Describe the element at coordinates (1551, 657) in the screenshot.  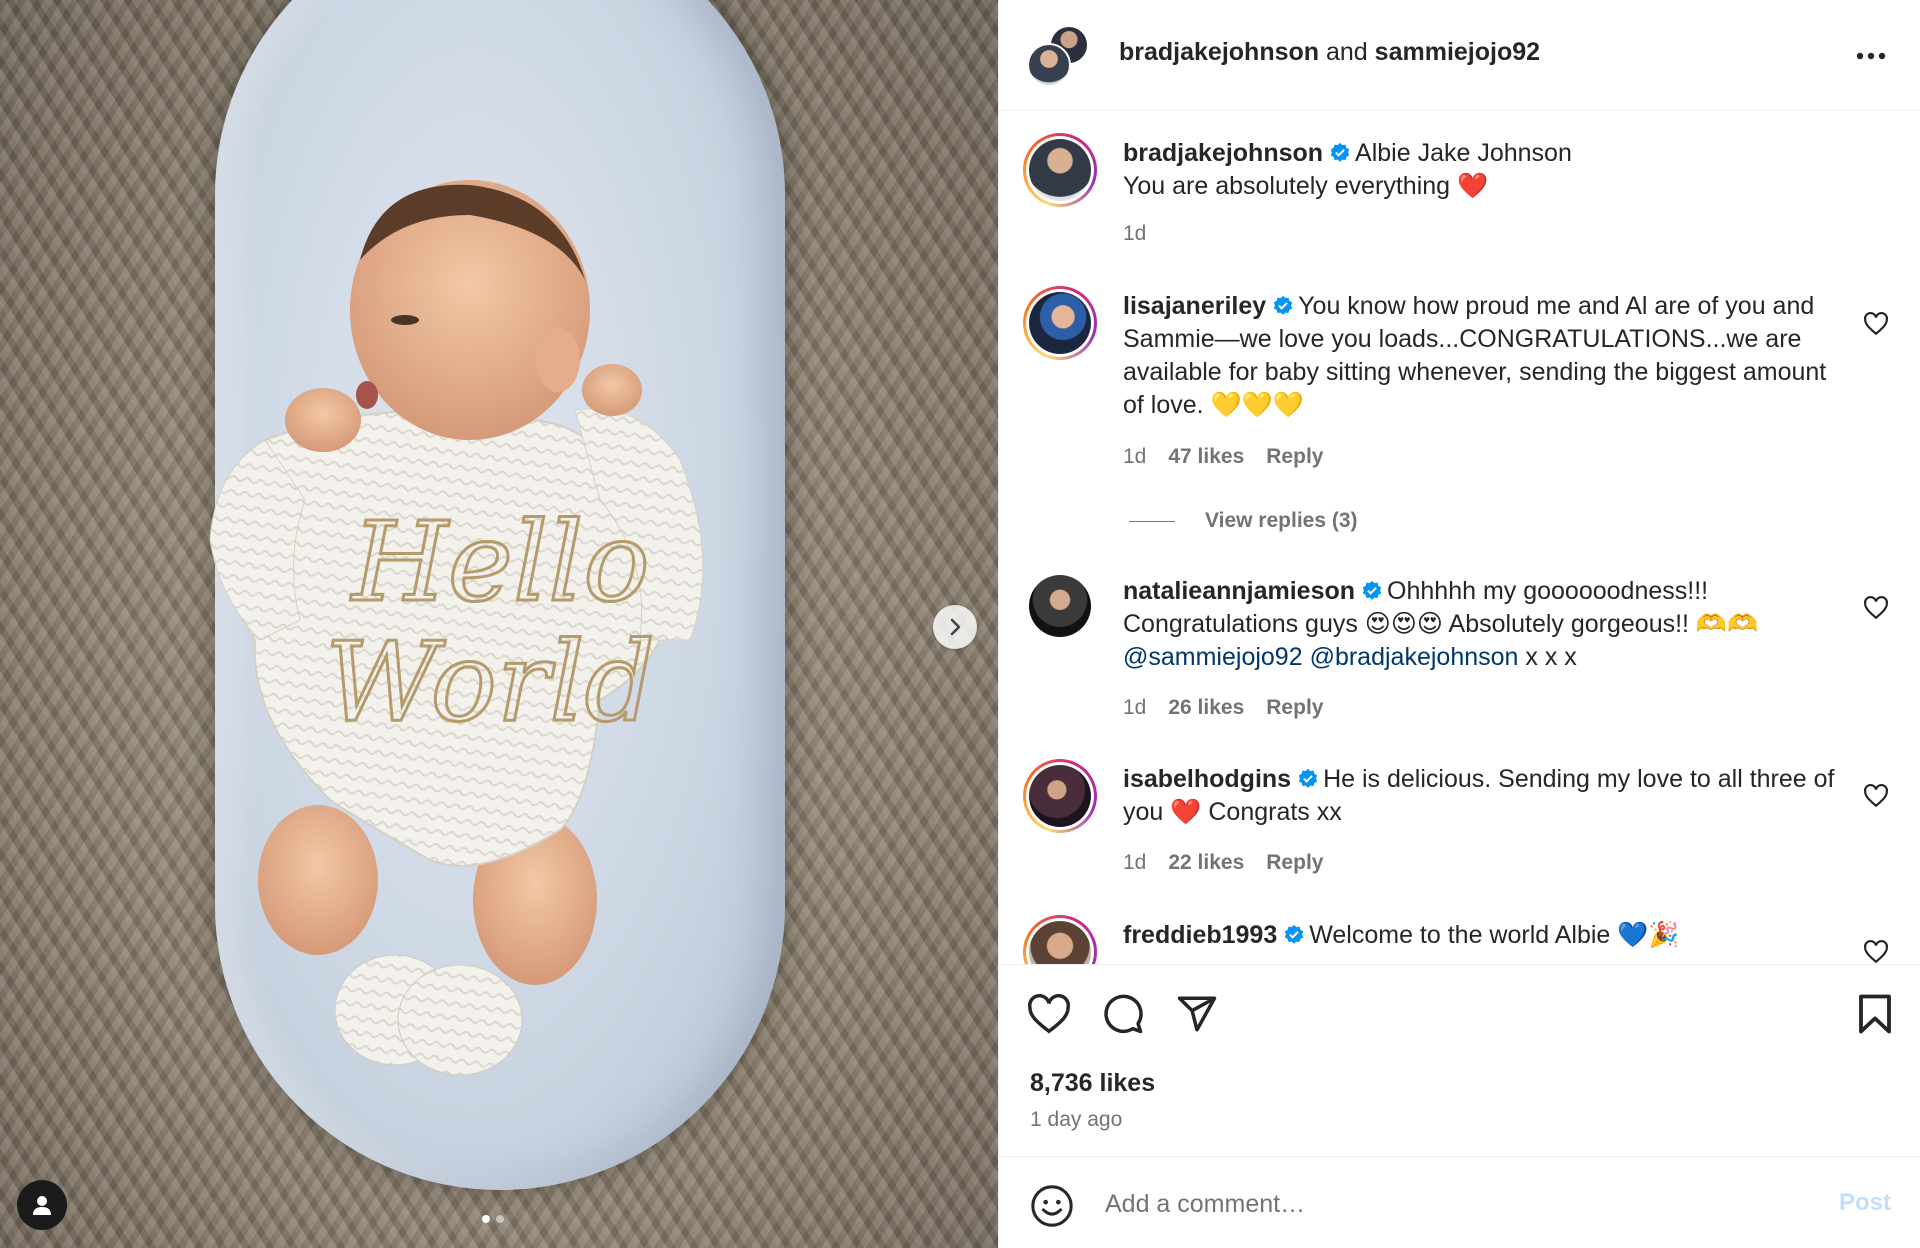
I see `comment-body-end: x x x` at that location.